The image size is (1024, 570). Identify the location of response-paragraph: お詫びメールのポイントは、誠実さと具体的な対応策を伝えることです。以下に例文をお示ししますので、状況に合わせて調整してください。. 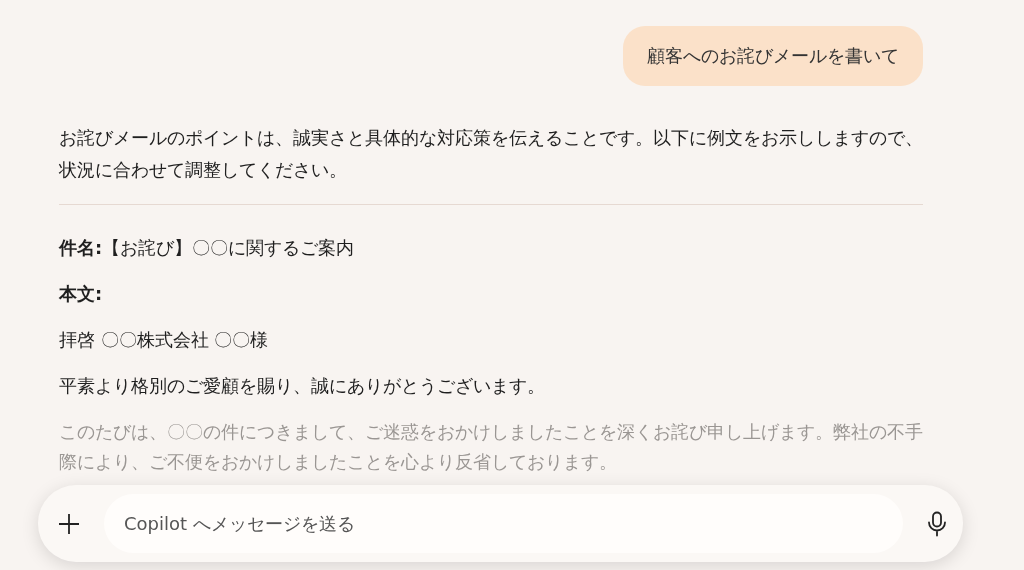
(491, 154).